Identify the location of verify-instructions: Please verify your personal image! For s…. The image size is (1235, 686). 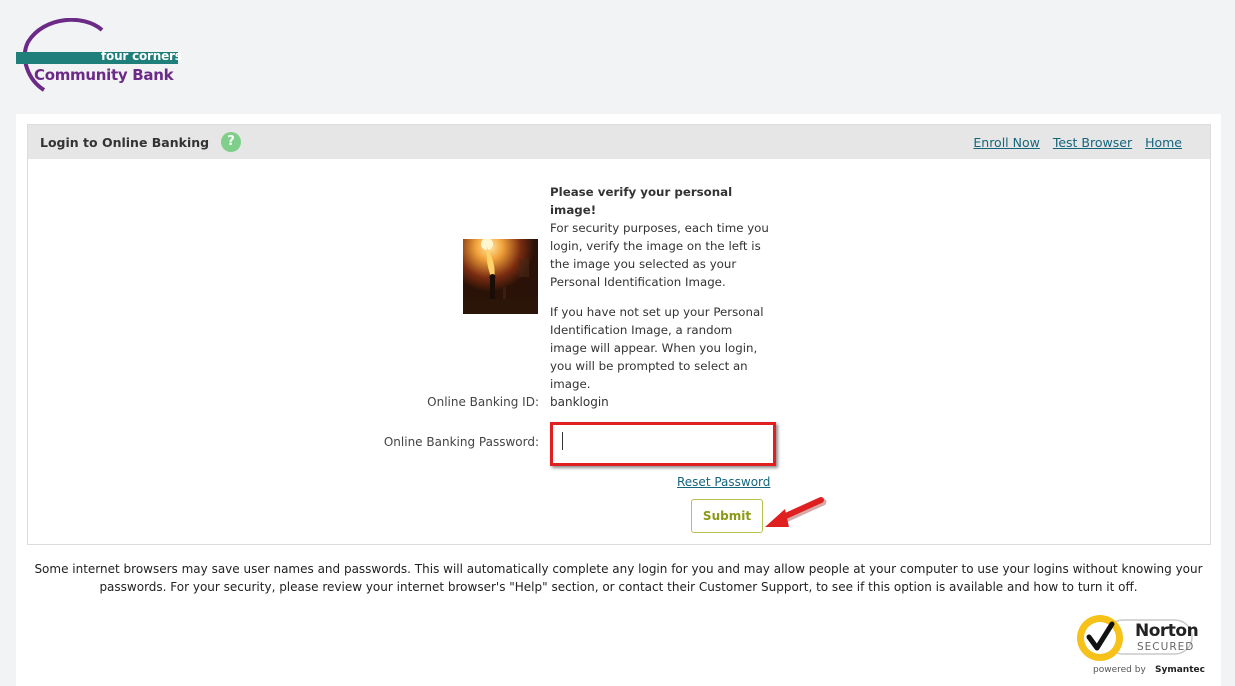
(661, 294).